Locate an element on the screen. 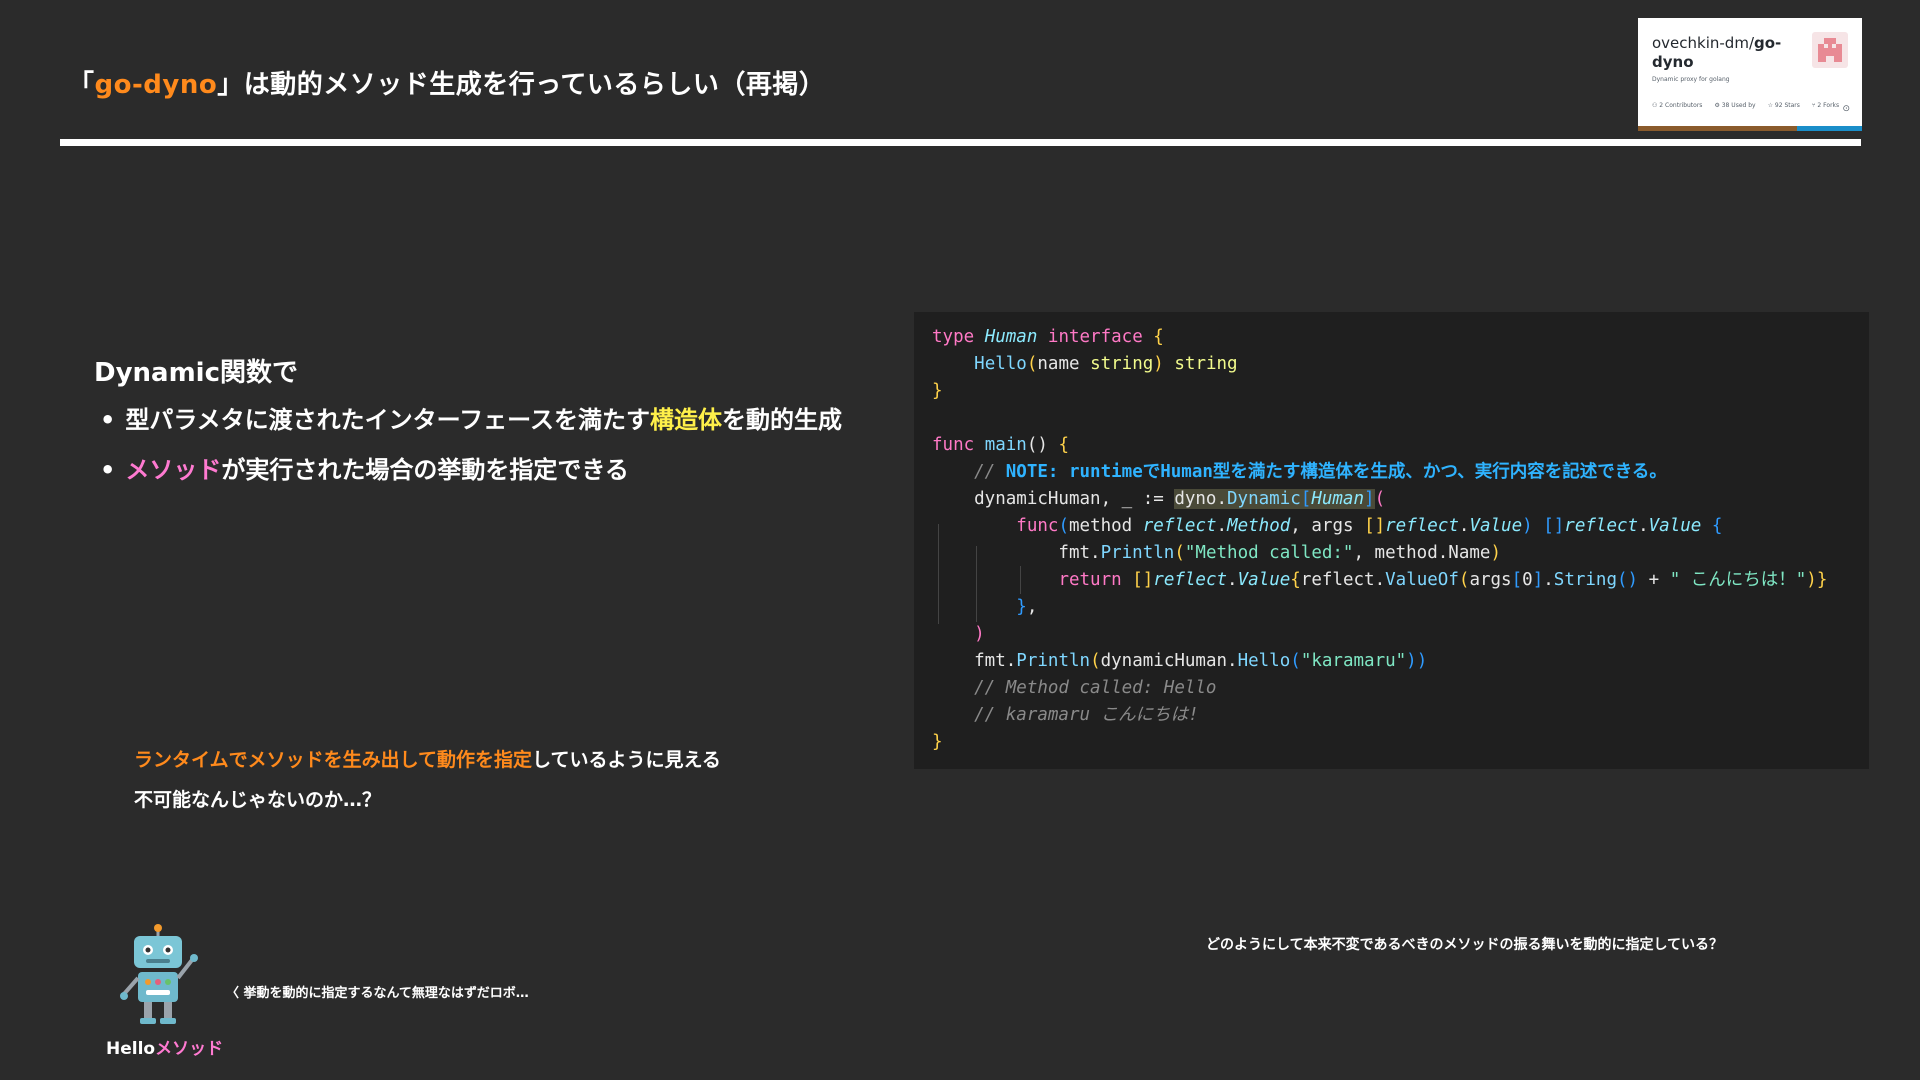 This screenshot has width=1920, height=1080. code-token: " こんにちは！" is located at coordinates (1738, 580).